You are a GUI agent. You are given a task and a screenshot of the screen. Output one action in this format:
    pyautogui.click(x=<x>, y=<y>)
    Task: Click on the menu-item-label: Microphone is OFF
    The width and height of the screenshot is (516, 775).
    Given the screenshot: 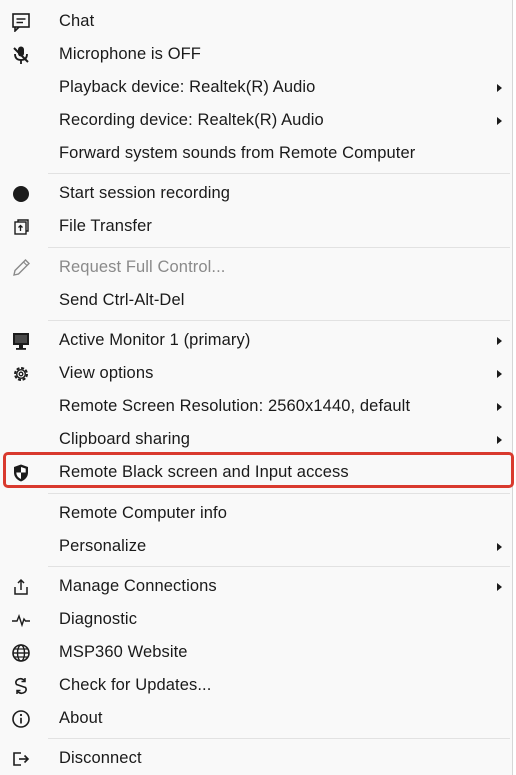 What is the action you would take?
    pyautogui.click(x=130, y=54)
    